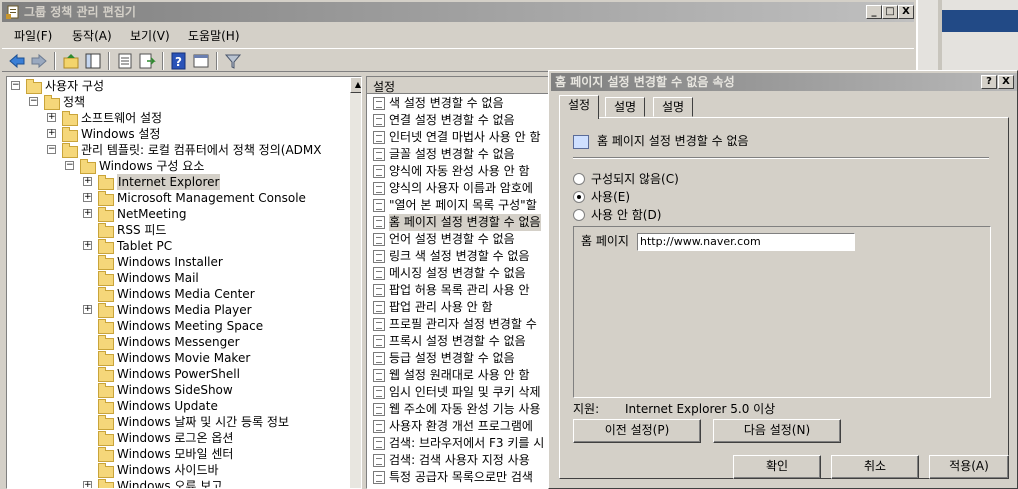 The width and height of the screenshot is (1018, 489). Describe the element at coordinates (71, 61) in the screenshot. I see `up-folder-icon` at that location.